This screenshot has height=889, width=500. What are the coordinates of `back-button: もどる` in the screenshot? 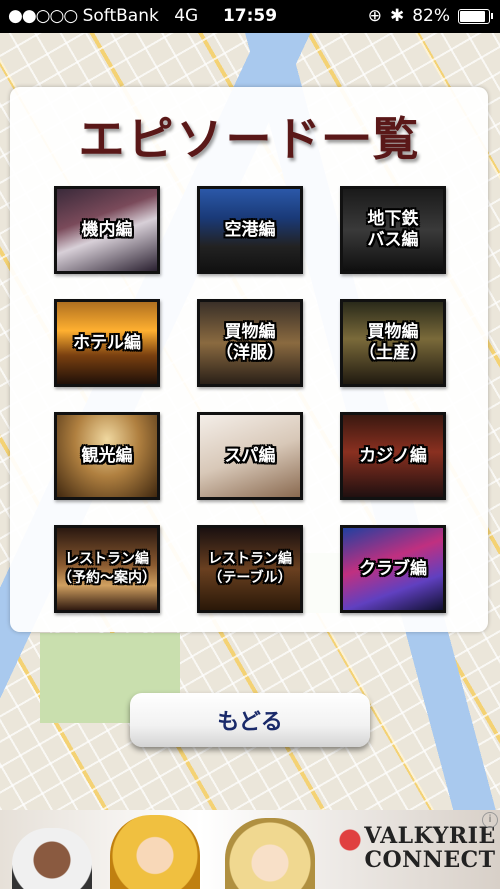 It's located at (250, 720).